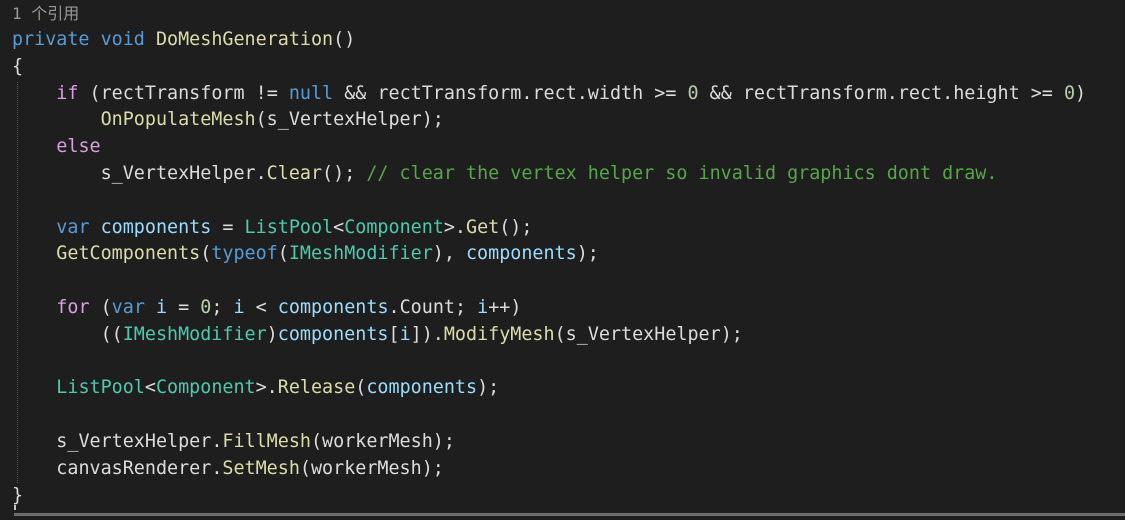 The width and height of the screenshot is (1125, 520). I want to click on code-token: FillMesh, so click(266, 441).